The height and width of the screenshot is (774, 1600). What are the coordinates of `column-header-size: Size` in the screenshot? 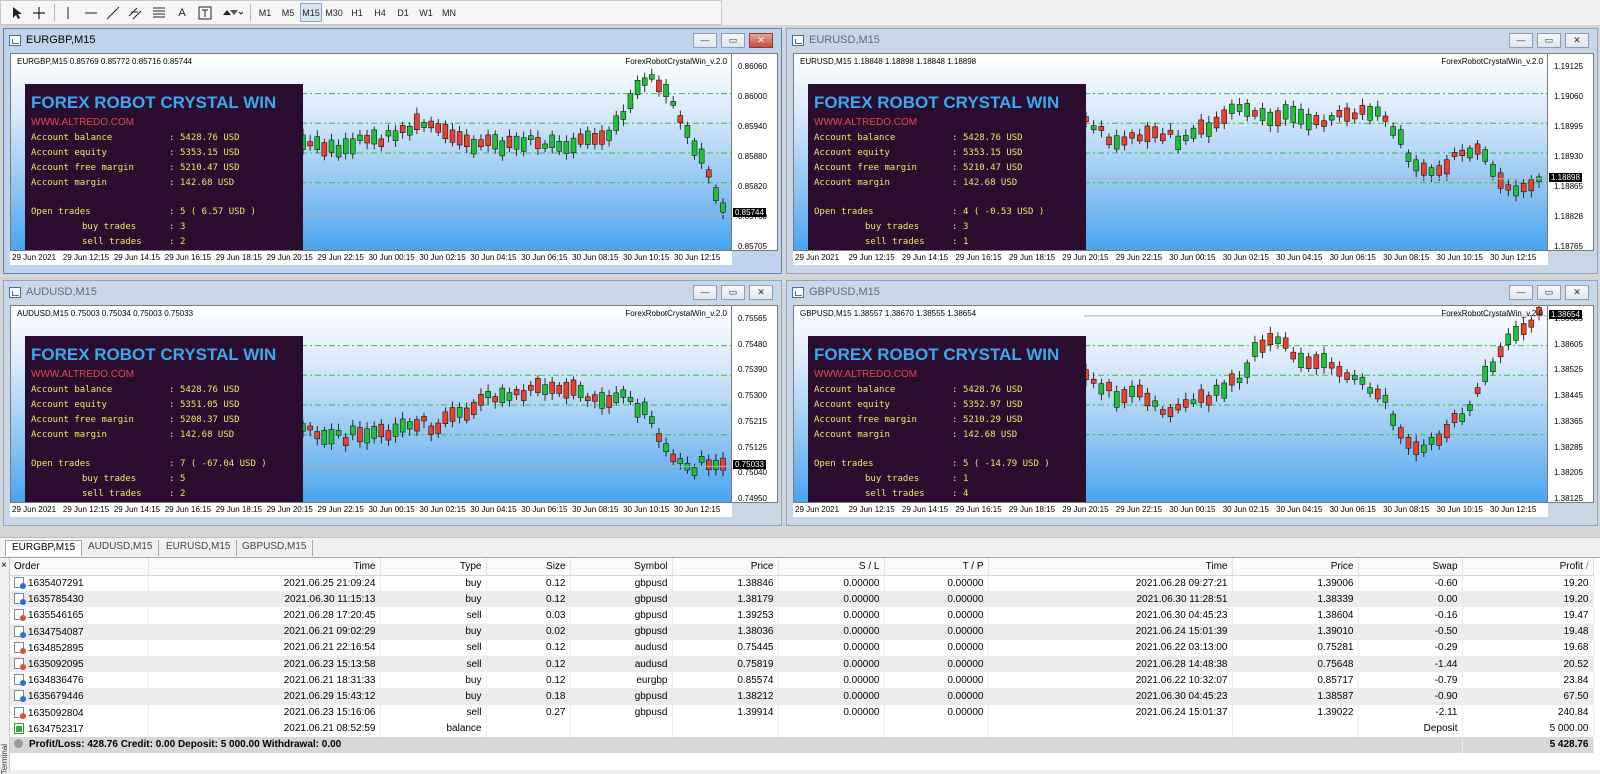 It's located at (528, 567).